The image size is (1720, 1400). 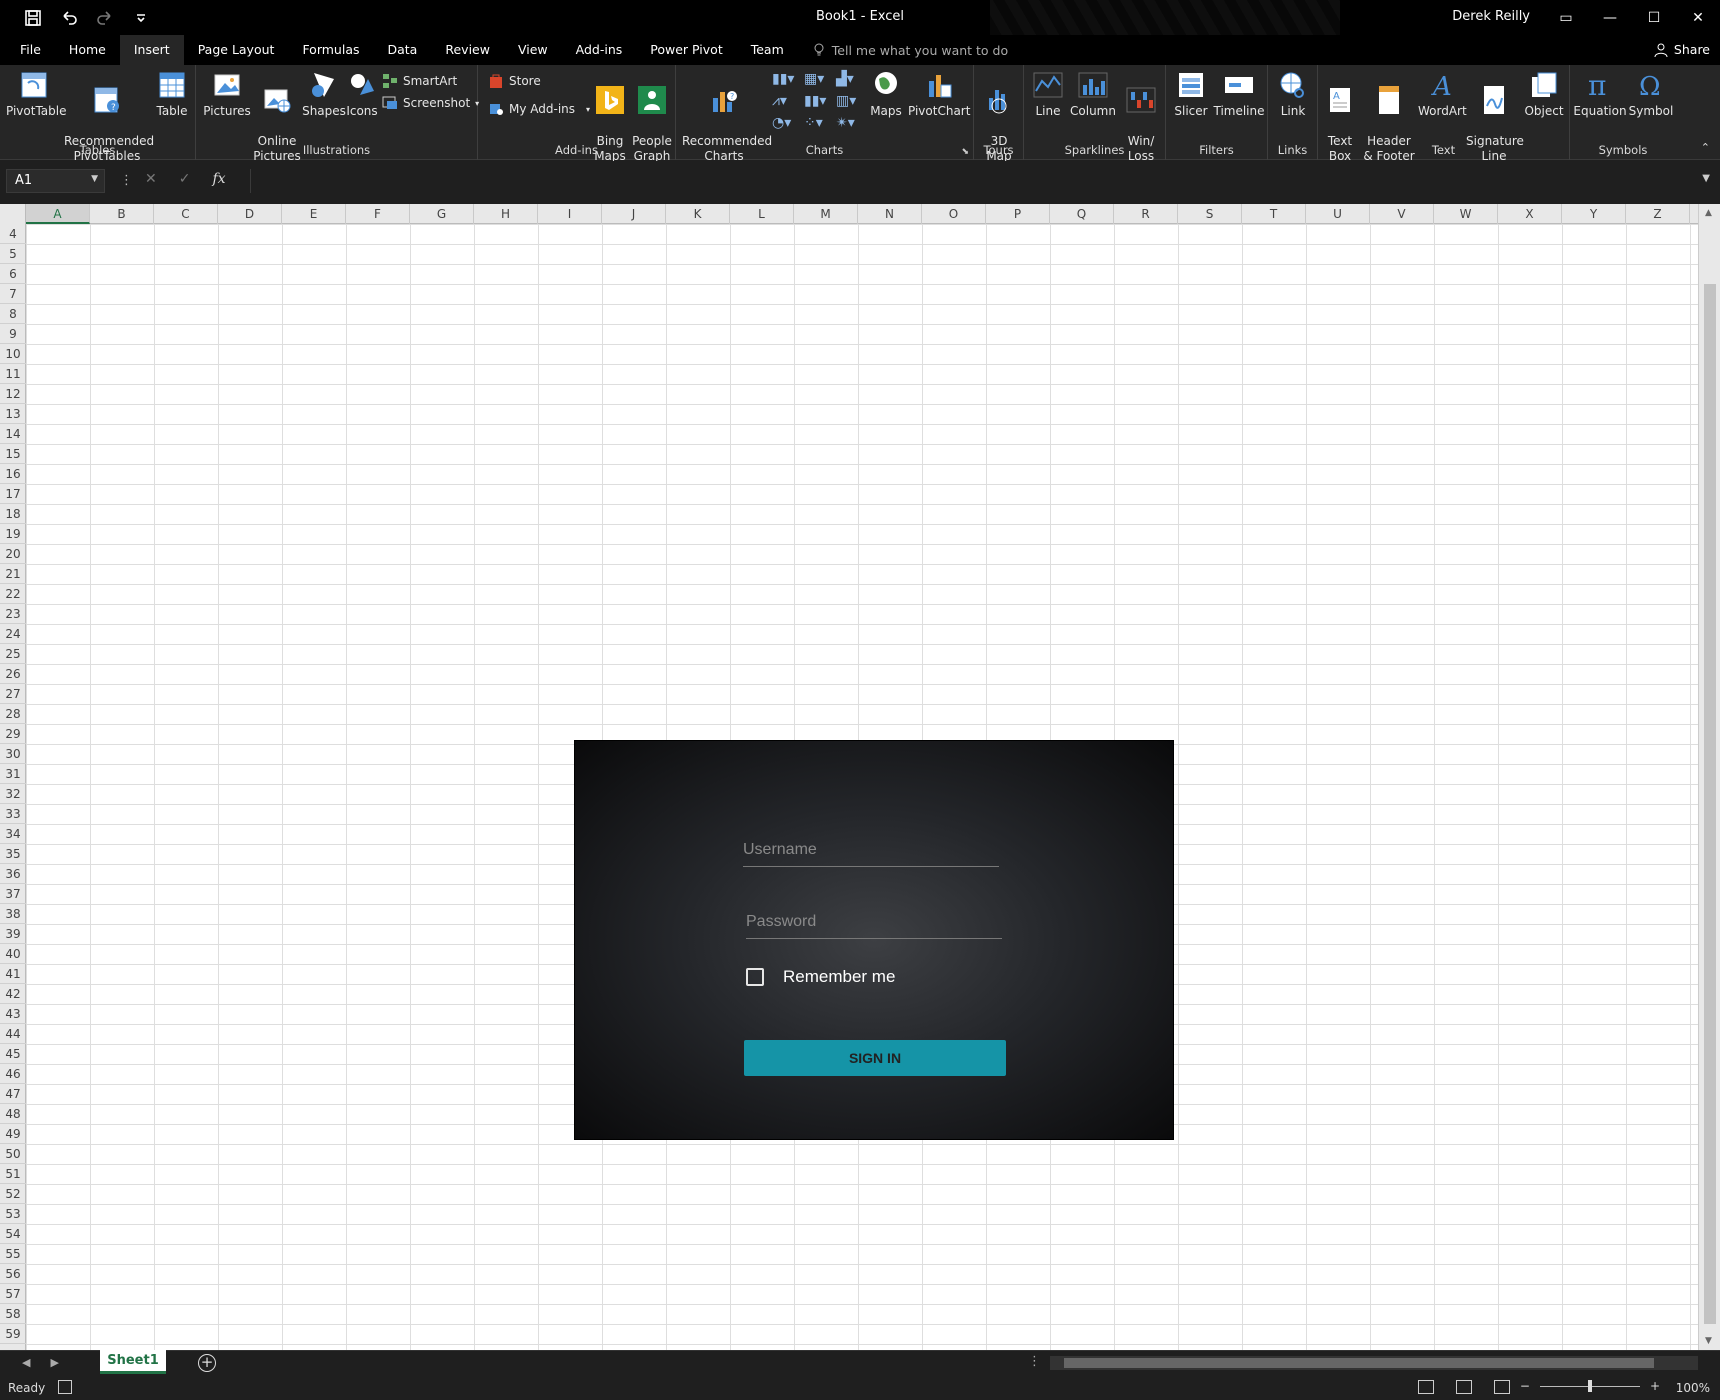 I want to click on row-header: 49, so click(x=13, y=1134).